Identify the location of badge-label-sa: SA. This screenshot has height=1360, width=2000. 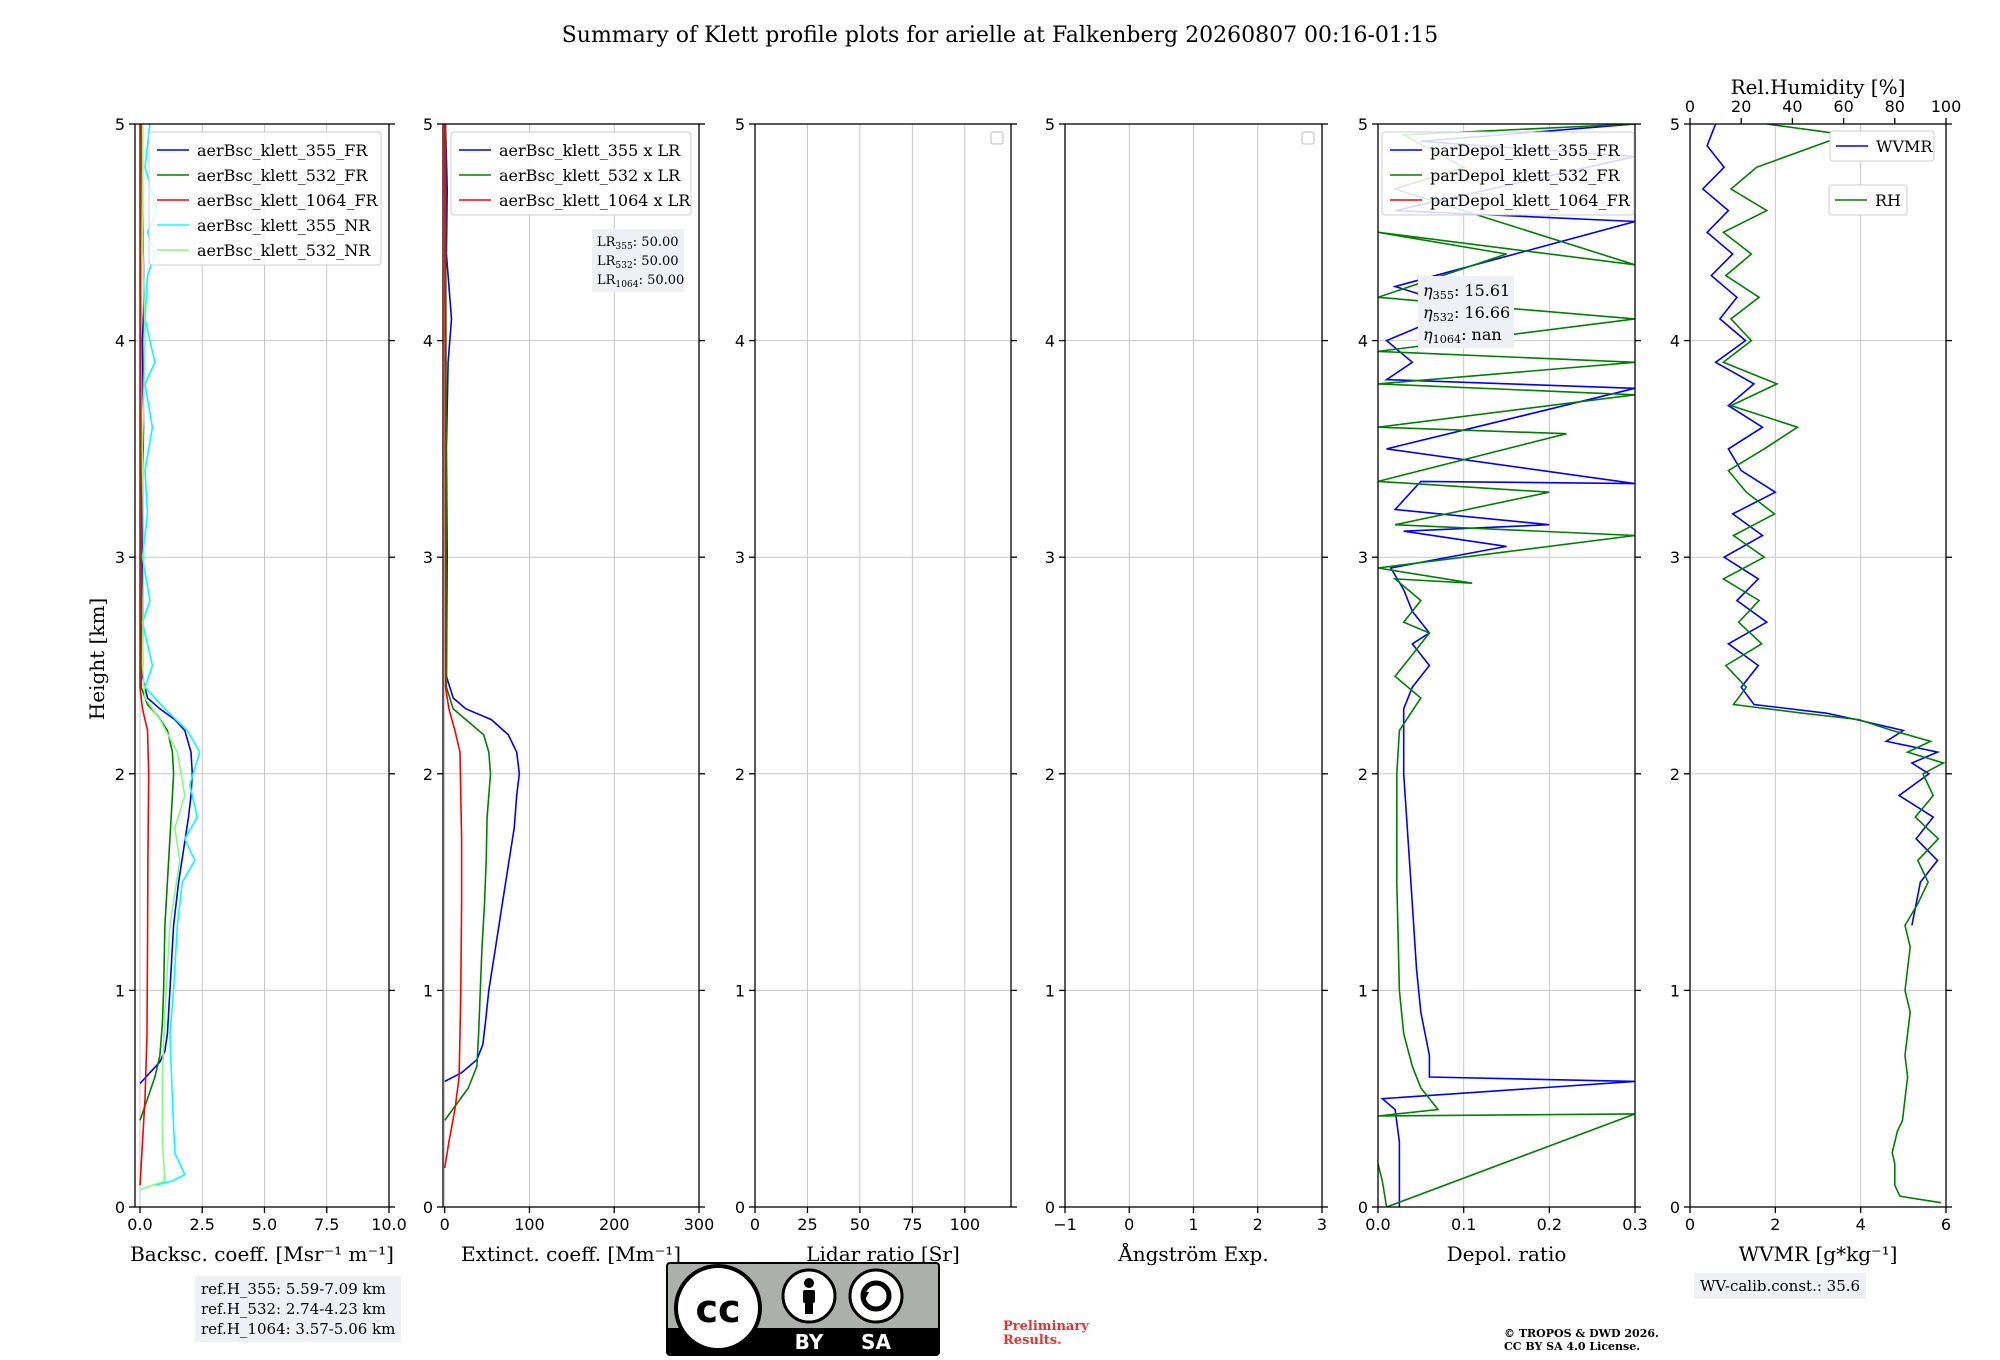
(876, 1342).